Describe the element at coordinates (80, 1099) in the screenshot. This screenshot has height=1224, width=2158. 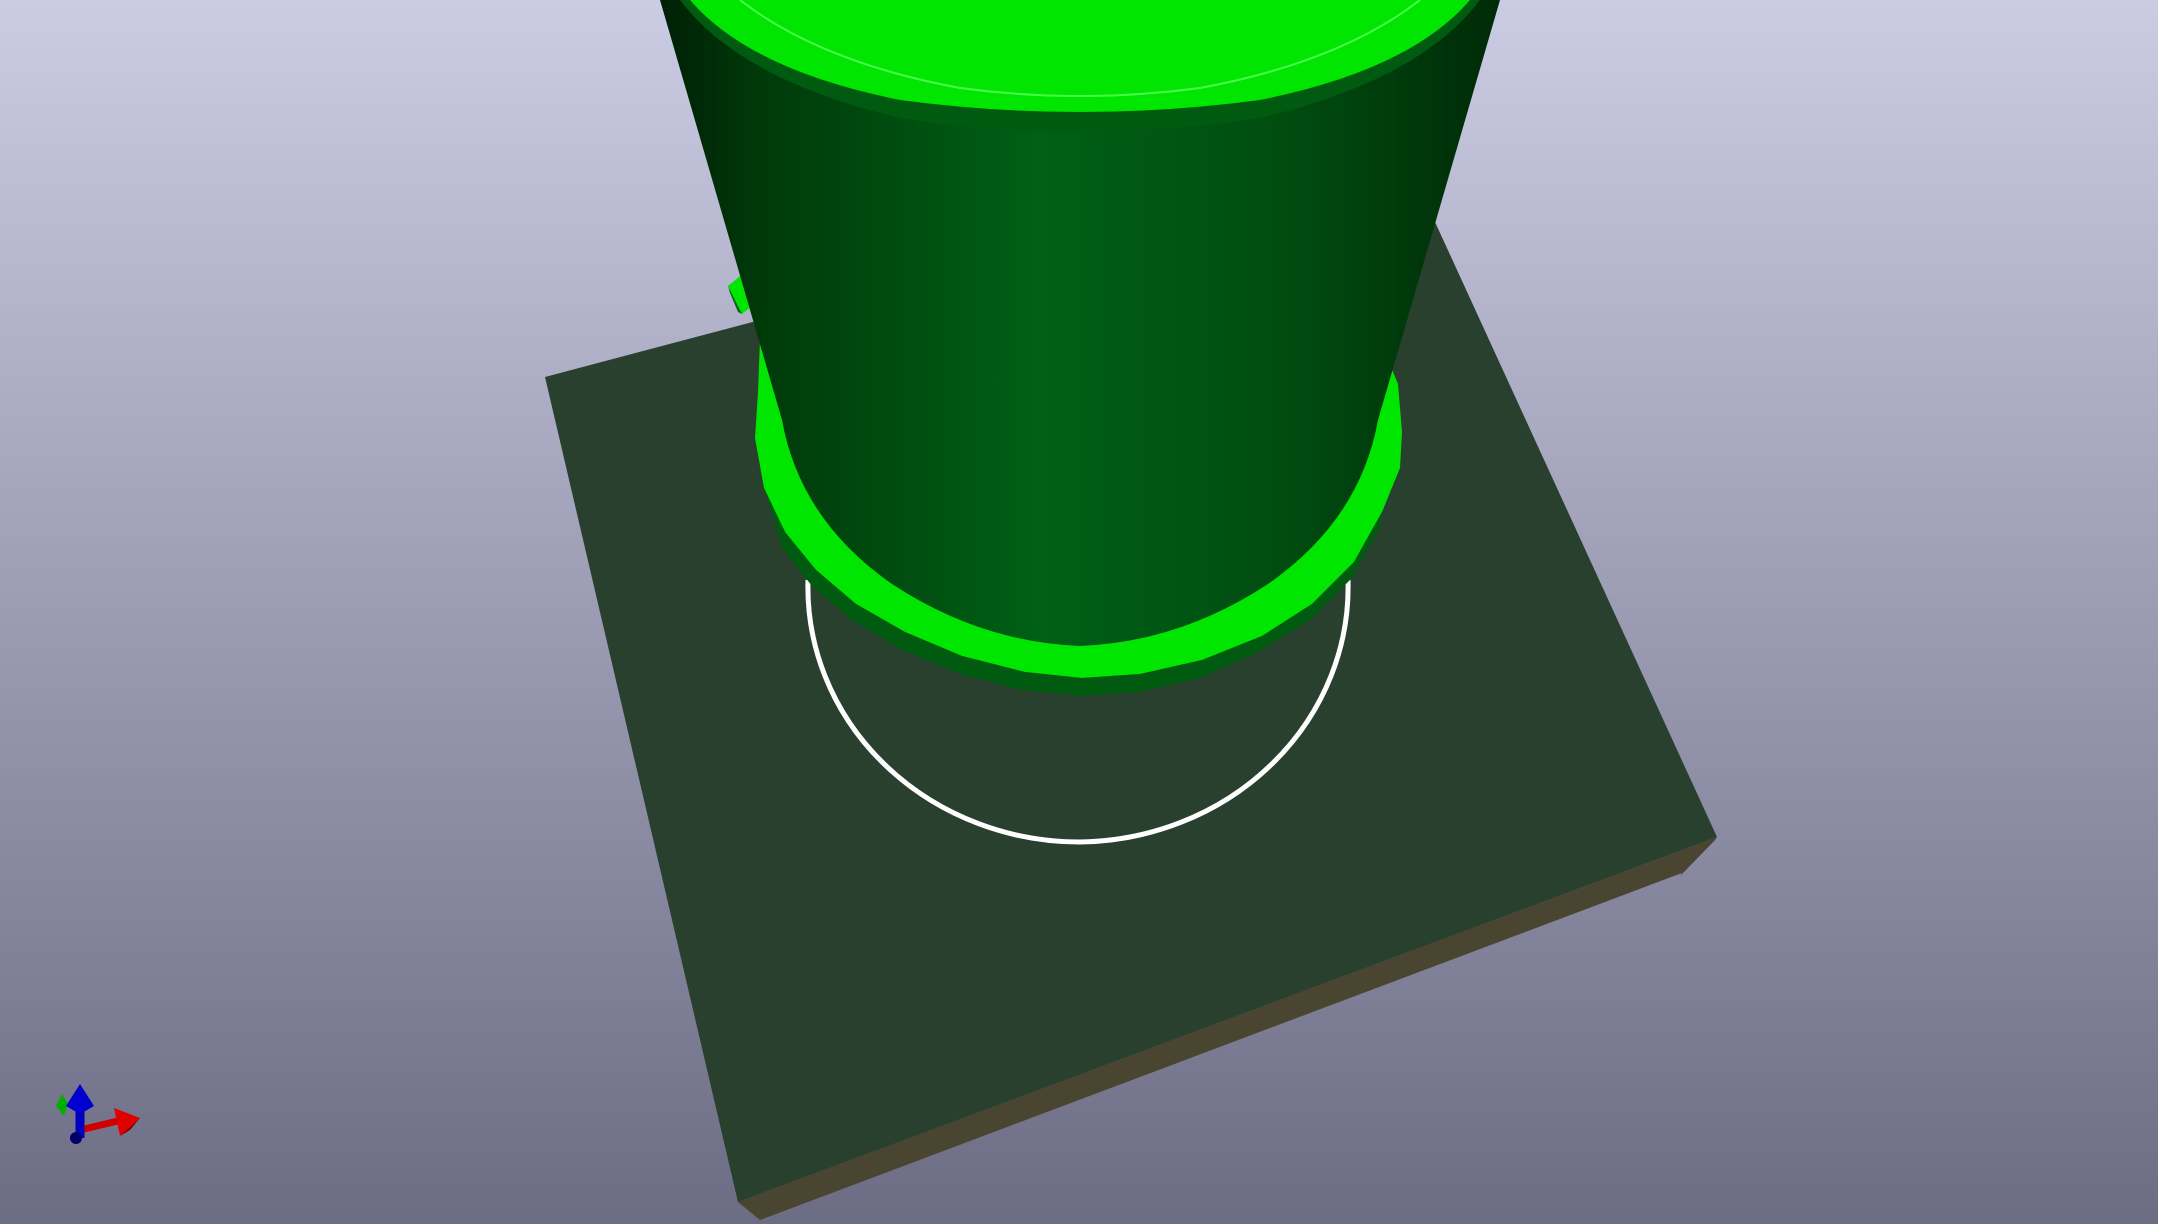
I see `z-axis-arrowhead` at that location.